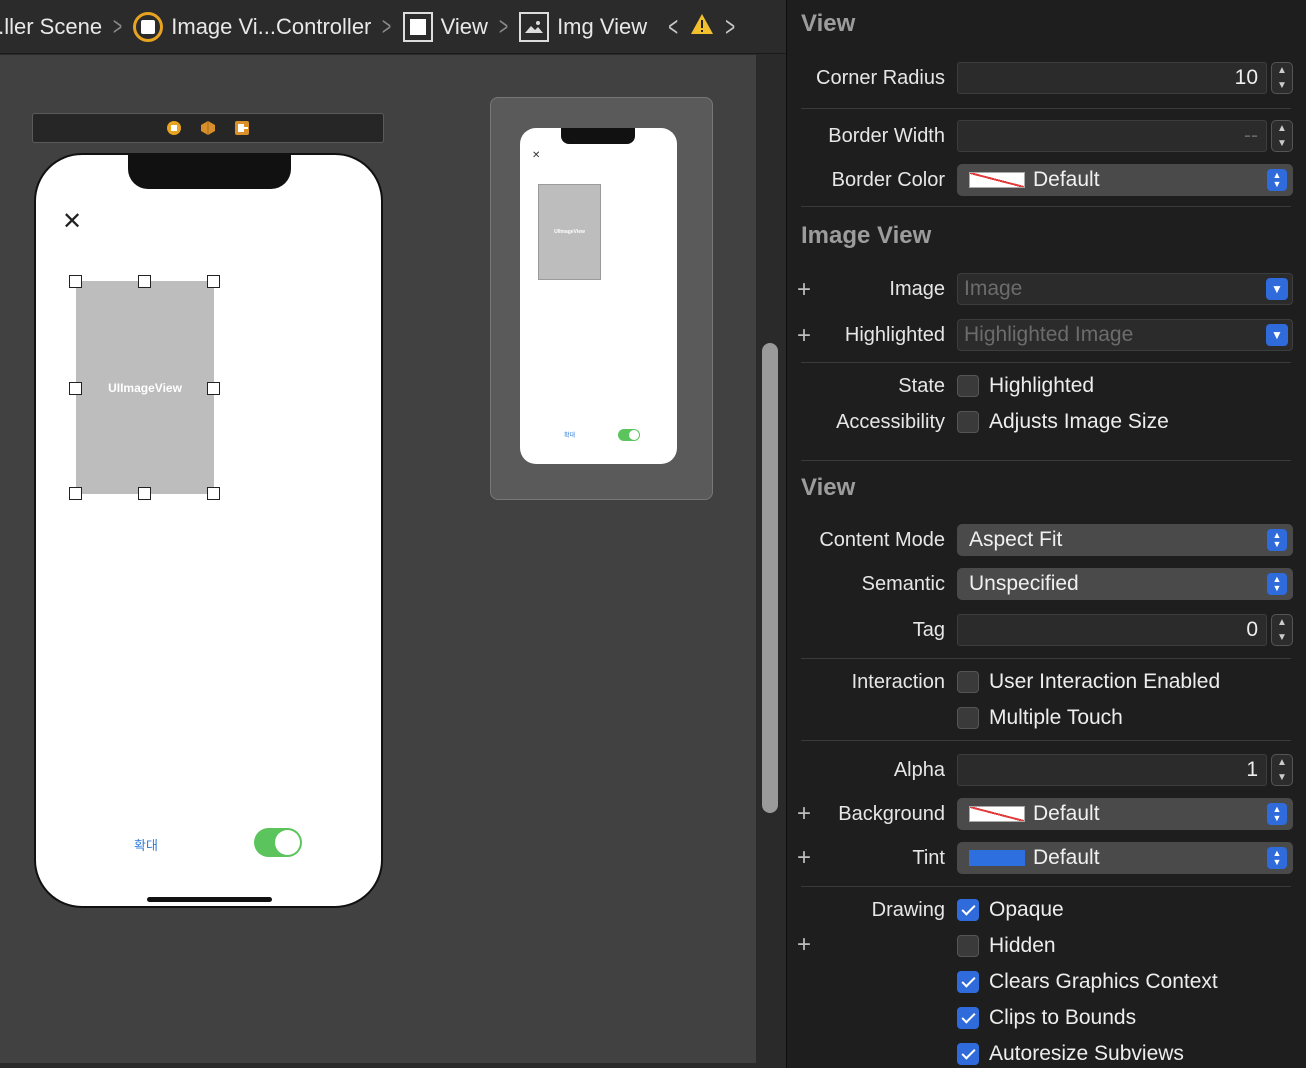 The image size is (1306, 1068). Describe the element at coordinates (209, 899) in the screenshot. I see `home-indicator` at that location.